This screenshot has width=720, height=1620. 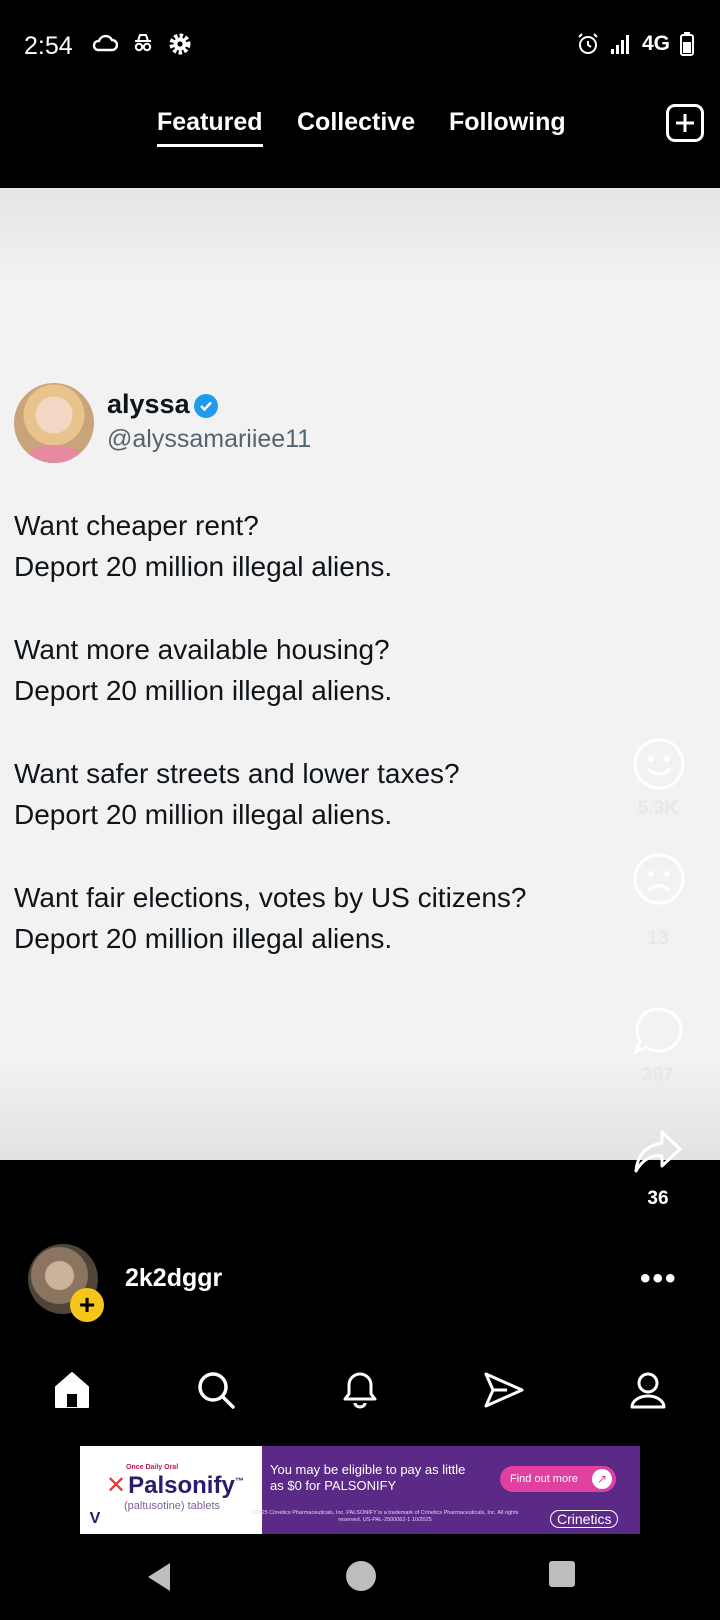 I want to click on tweet-line: Want more available housing?, so click(x=202, y=649).